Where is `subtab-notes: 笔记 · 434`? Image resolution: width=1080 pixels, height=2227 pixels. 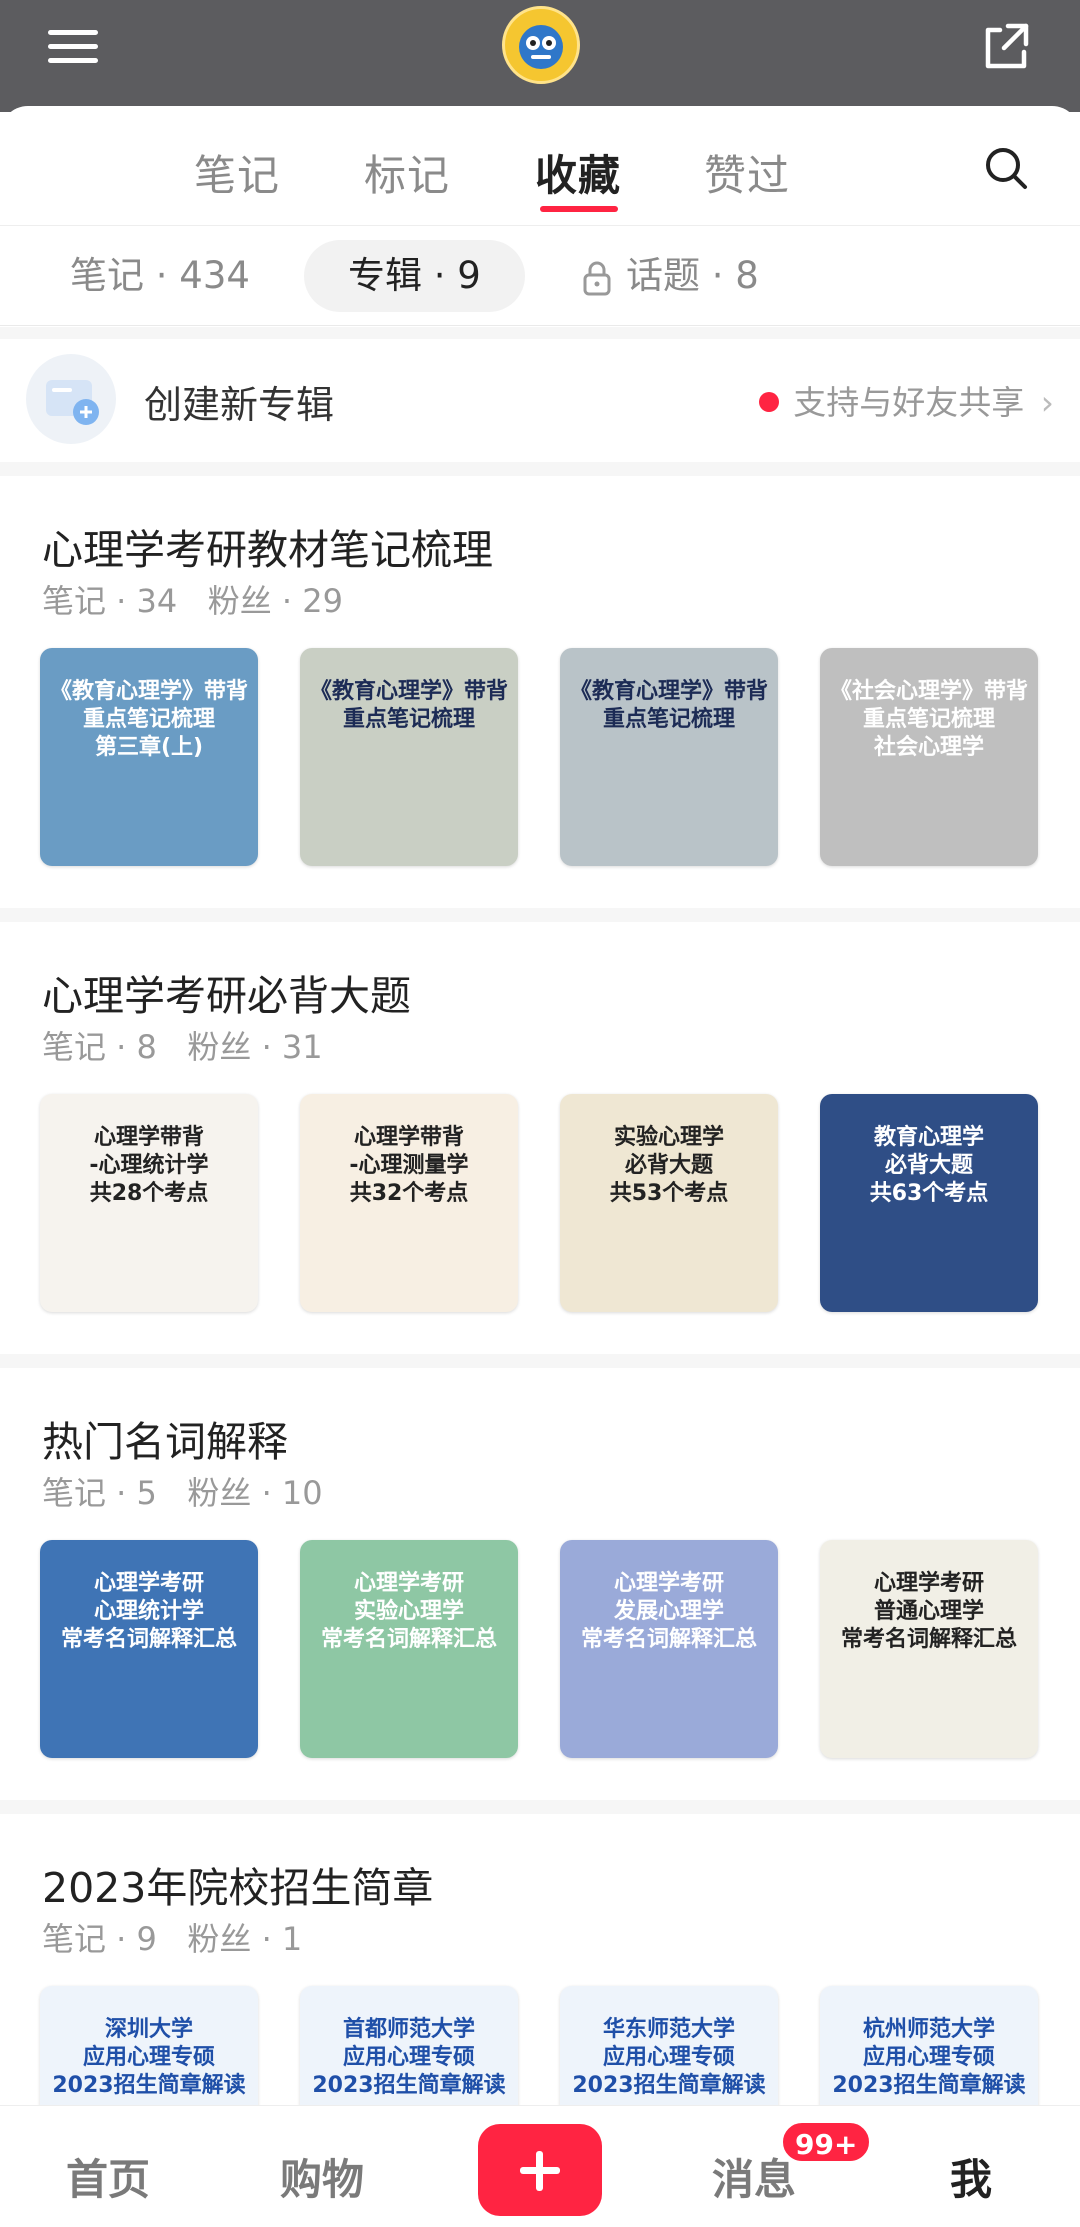
subtab-notes: 笔记 · 434 is located at coordinates (160, 276).